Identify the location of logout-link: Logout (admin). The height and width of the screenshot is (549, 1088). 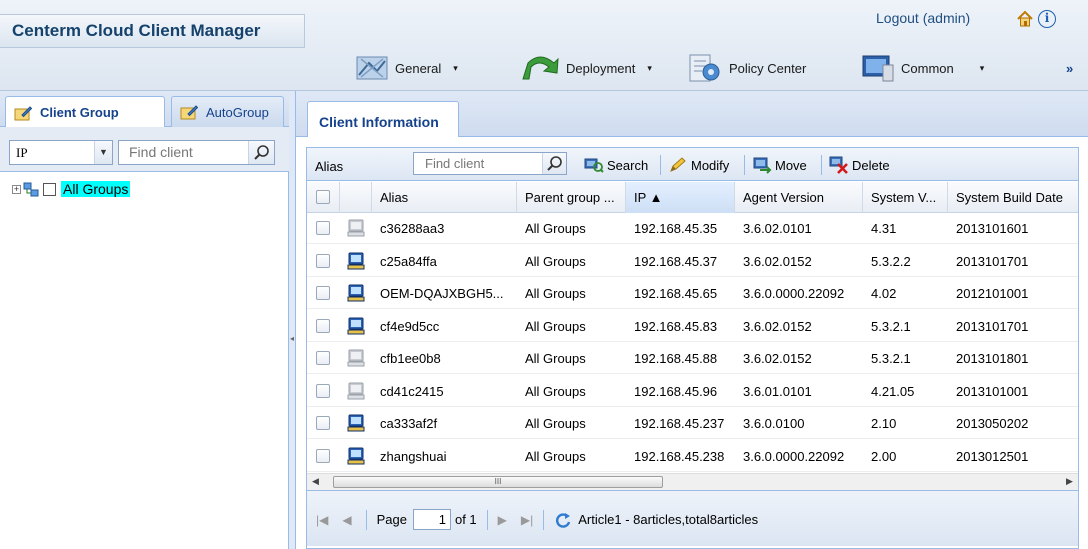
(923, 18).